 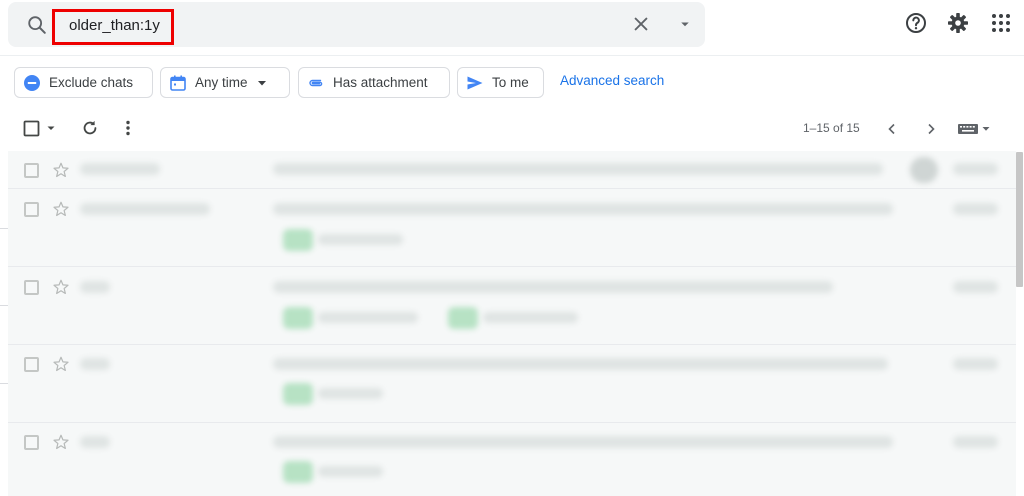 I want to click on calendar-icon, so click(x=178, y=83).